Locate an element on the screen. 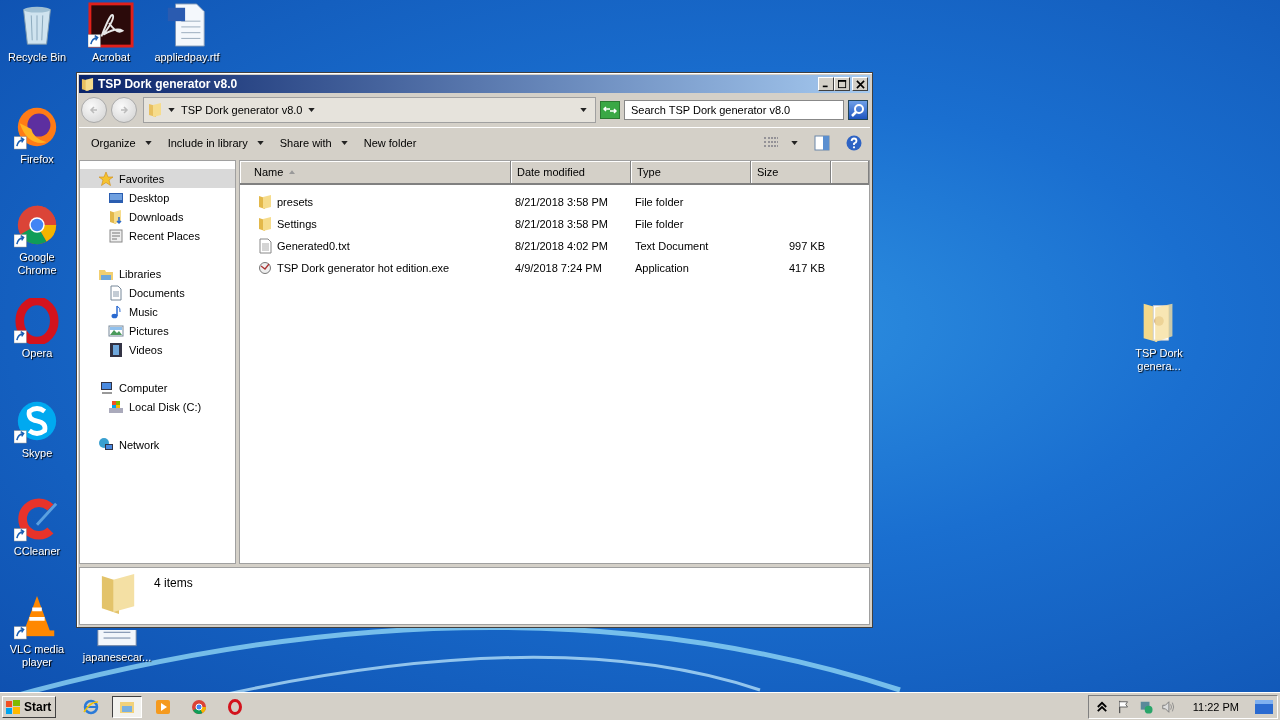  forward-arrow-icon is located at coordinates (124, 110).